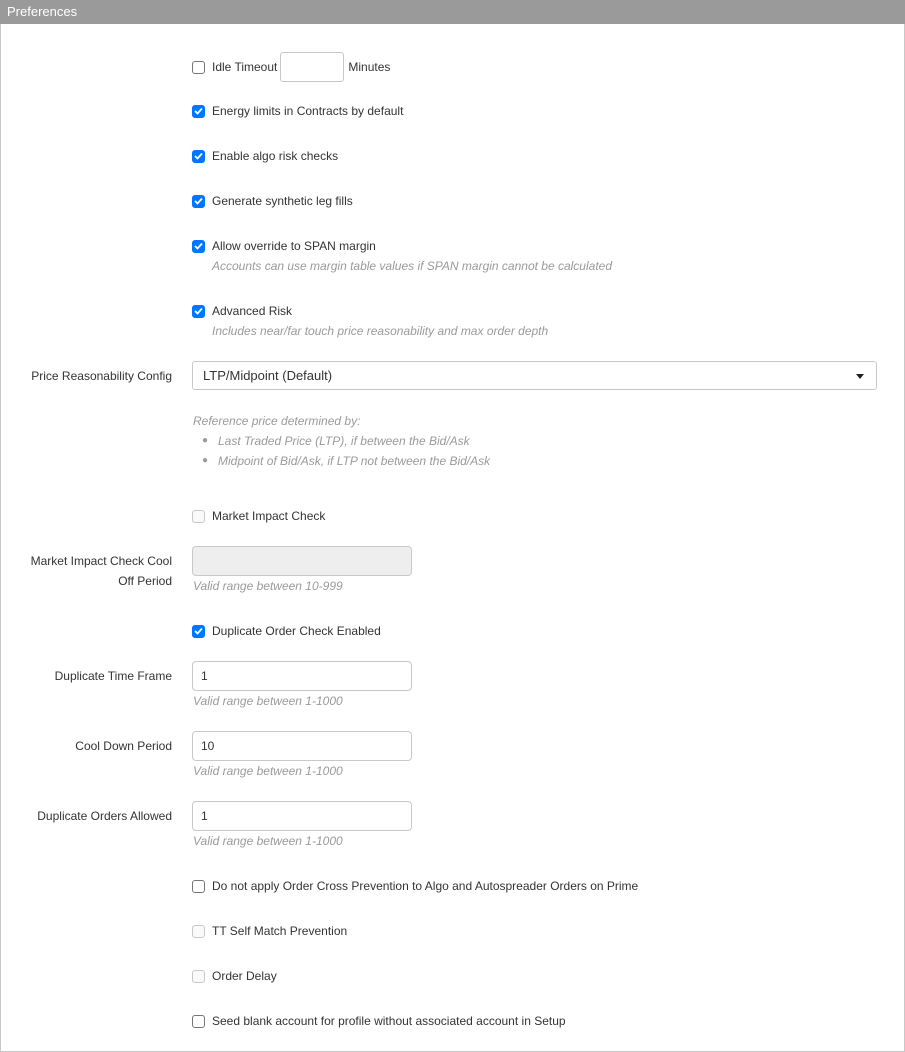 The width and height of the screenshot is (905, 1052). I want to click on market-impact-row: Market Impact Check, so click(258, 516).